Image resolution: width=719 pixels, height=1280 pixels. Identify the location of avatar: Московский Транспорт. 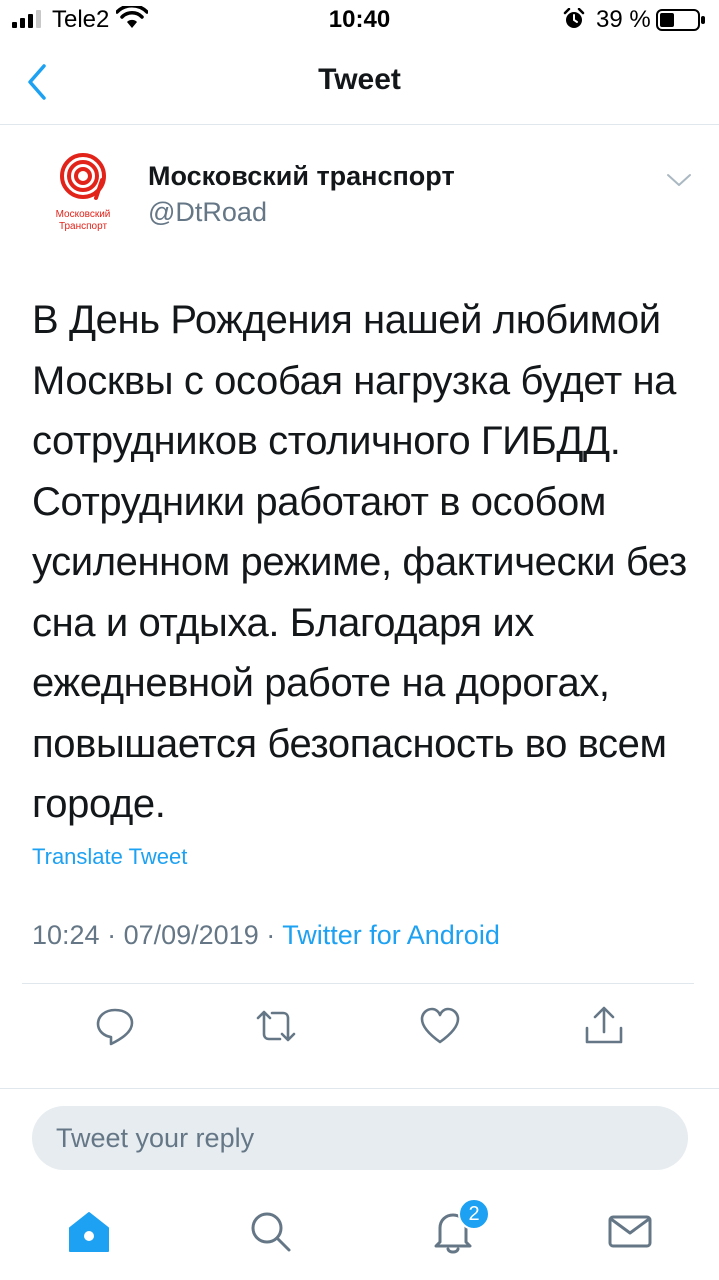
(83, 197).